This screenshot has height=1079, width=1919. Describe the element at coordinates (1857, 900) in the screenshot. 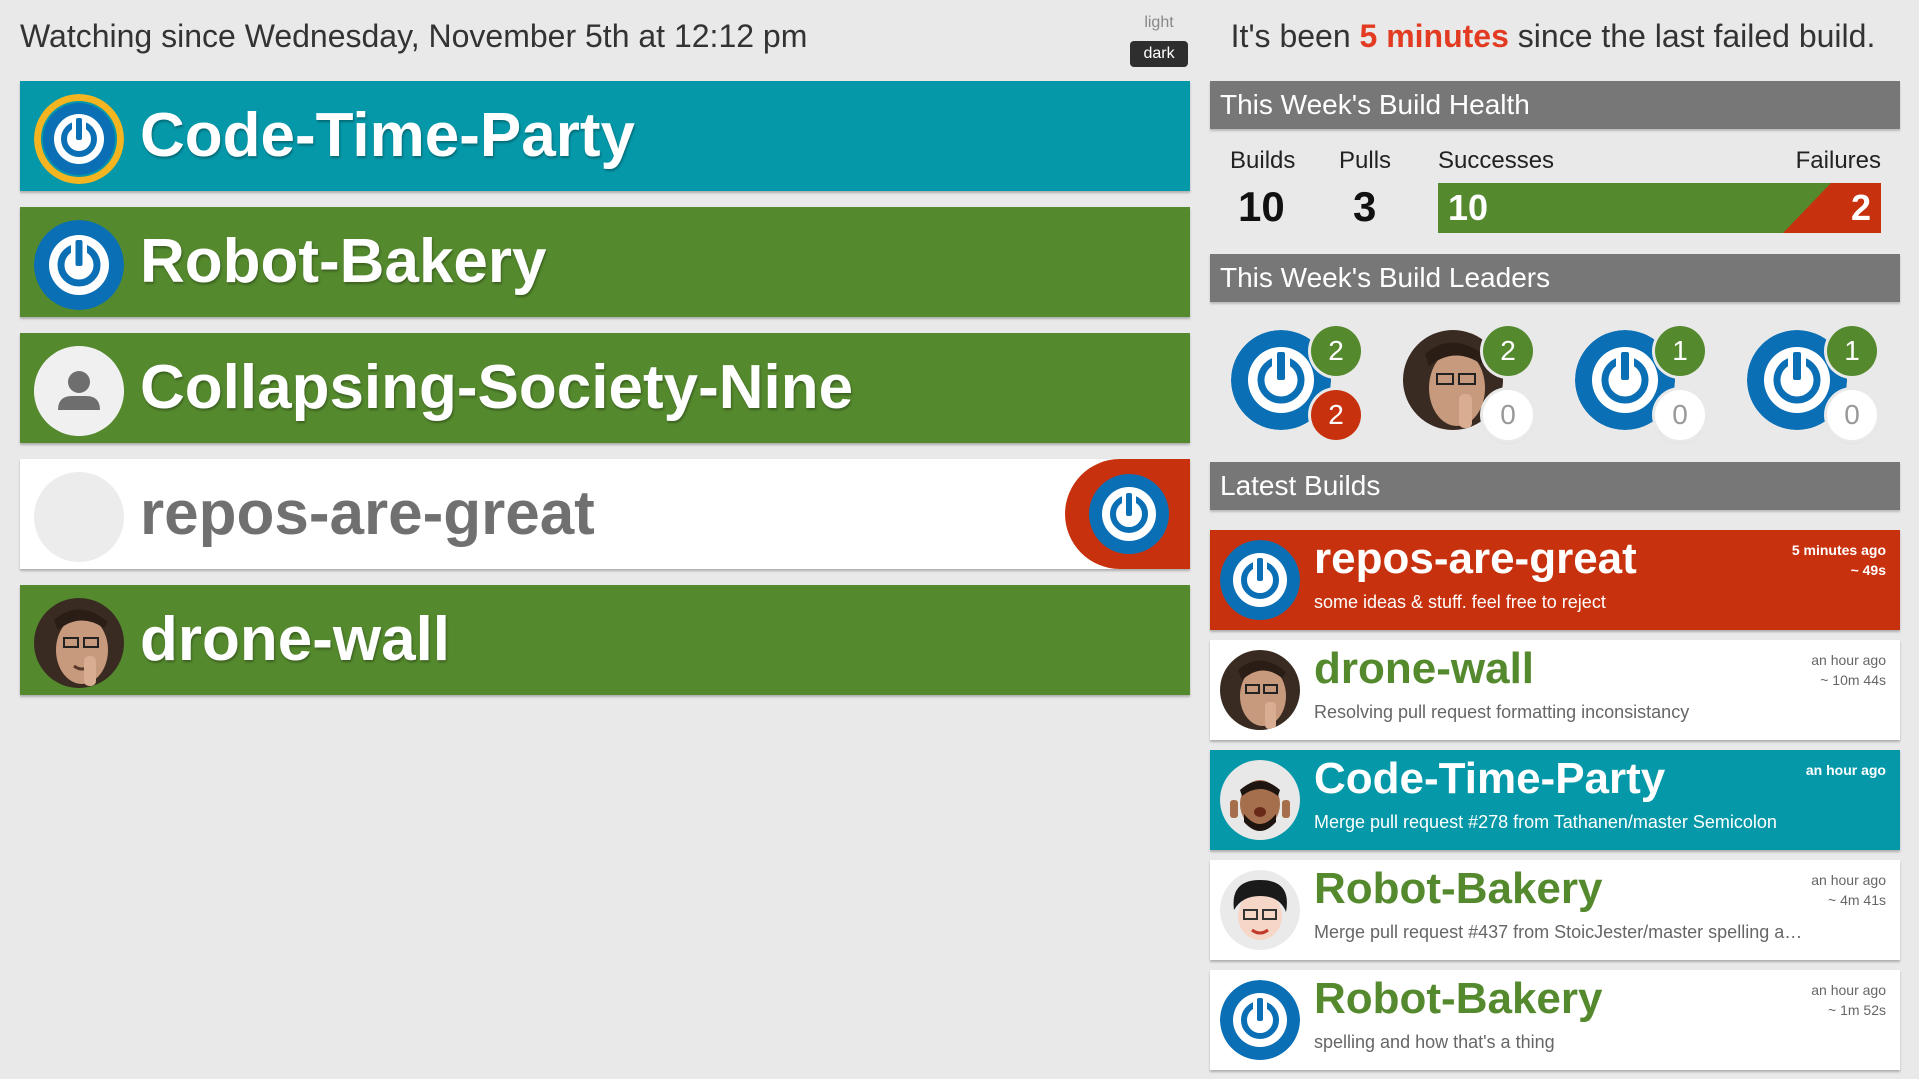

I see `build-duration: ~ 4m 41s` at that location.